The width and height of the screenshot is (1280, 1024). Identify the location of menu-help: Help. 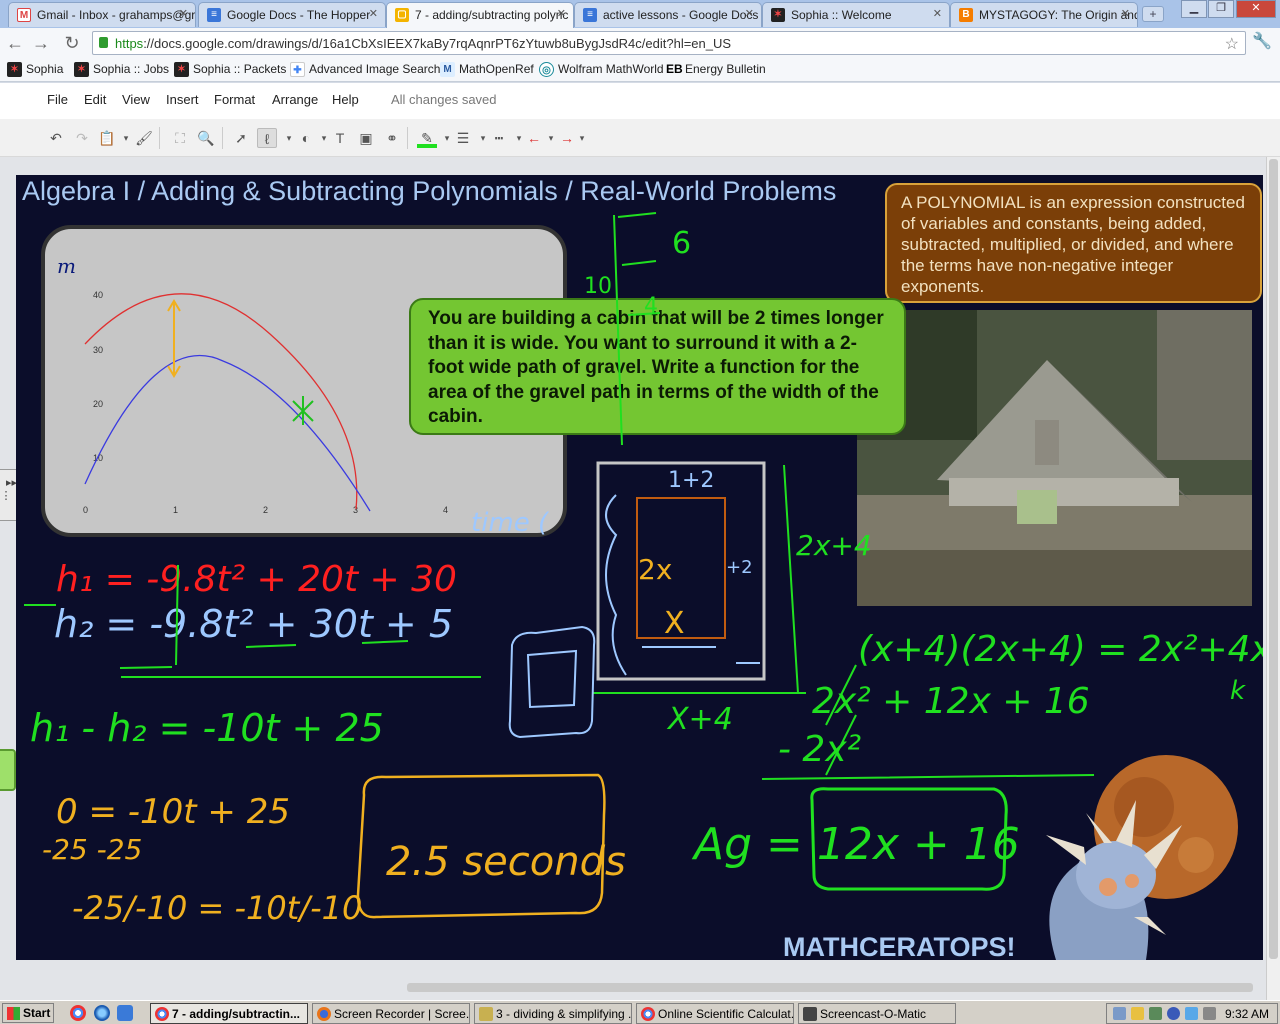
(345, 99).